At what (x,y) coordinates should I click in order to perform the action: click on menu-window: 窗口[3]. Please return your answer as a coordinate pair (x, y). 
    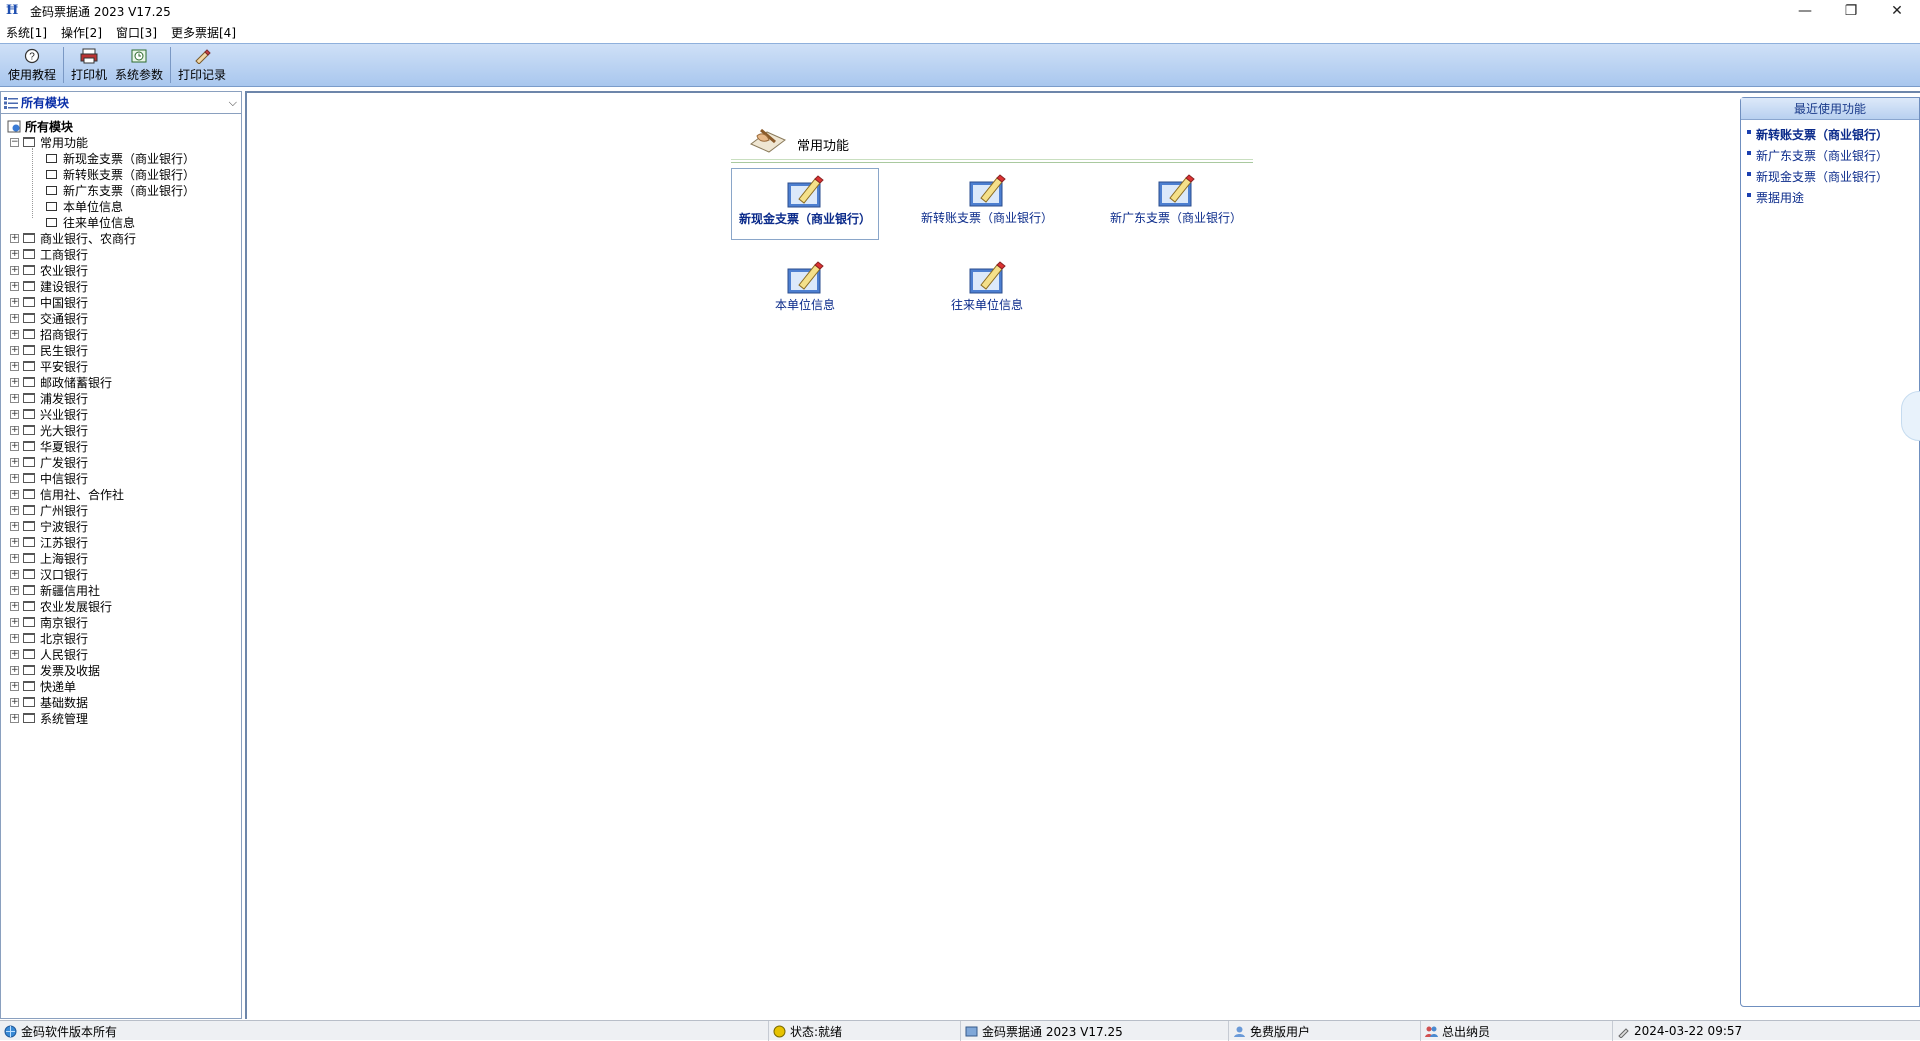
    Looking at the image, I should click on (136, 32).